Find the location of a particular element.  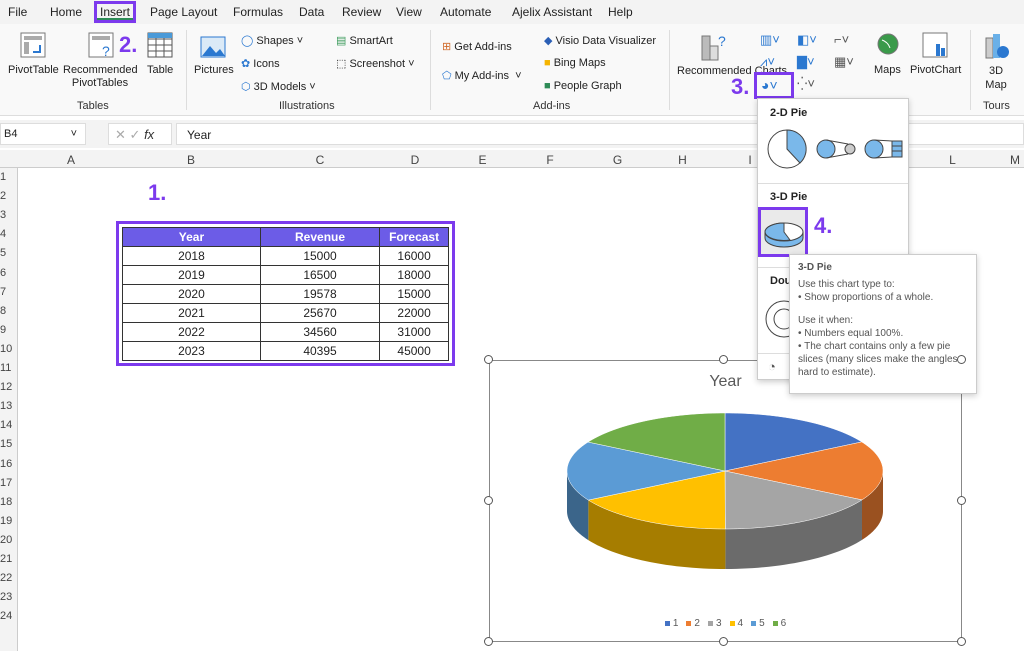

tab-ajelix-assistant: Ajelix Assistant is located at coordinates (552, 12).